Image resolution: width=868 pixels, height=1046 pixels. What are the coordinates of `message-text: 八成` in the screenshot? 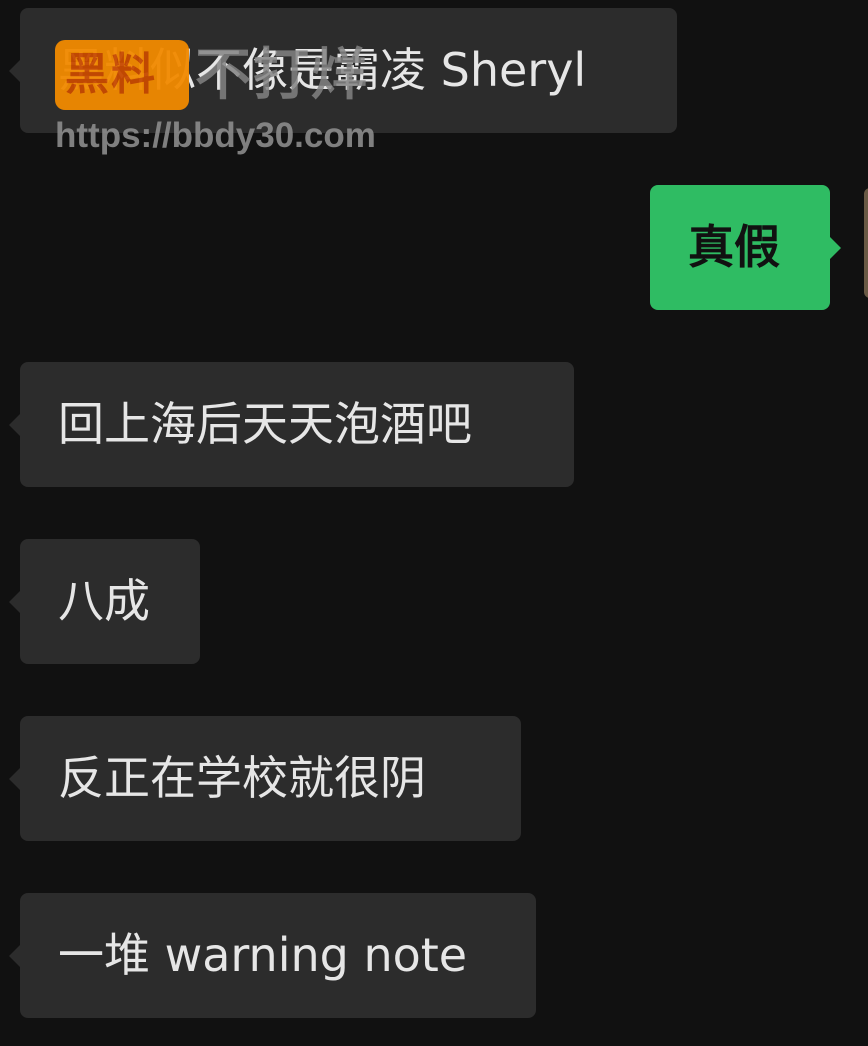 It's located at (104, 601).